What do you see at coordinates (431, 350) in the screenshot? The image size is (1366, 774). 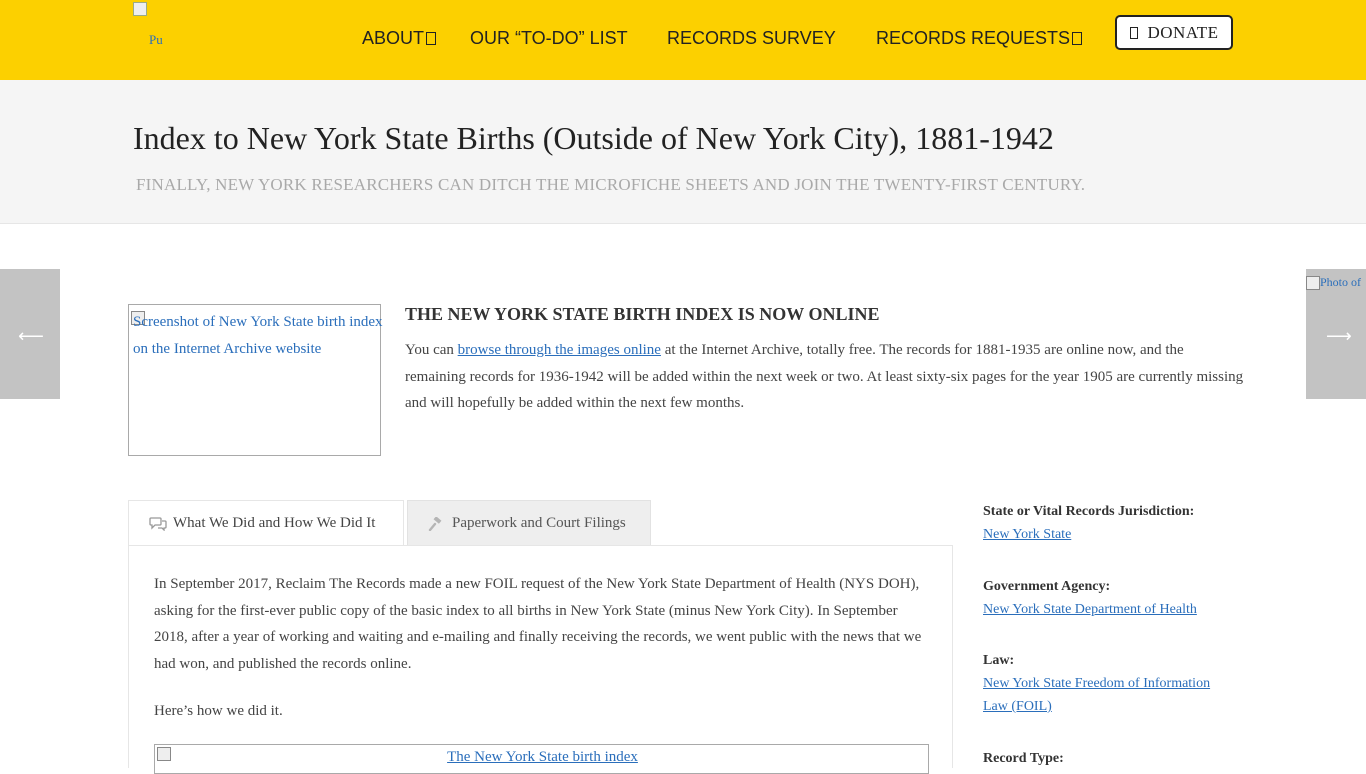 I see `featured-text-before: You can` at bounding box center [431, 350].